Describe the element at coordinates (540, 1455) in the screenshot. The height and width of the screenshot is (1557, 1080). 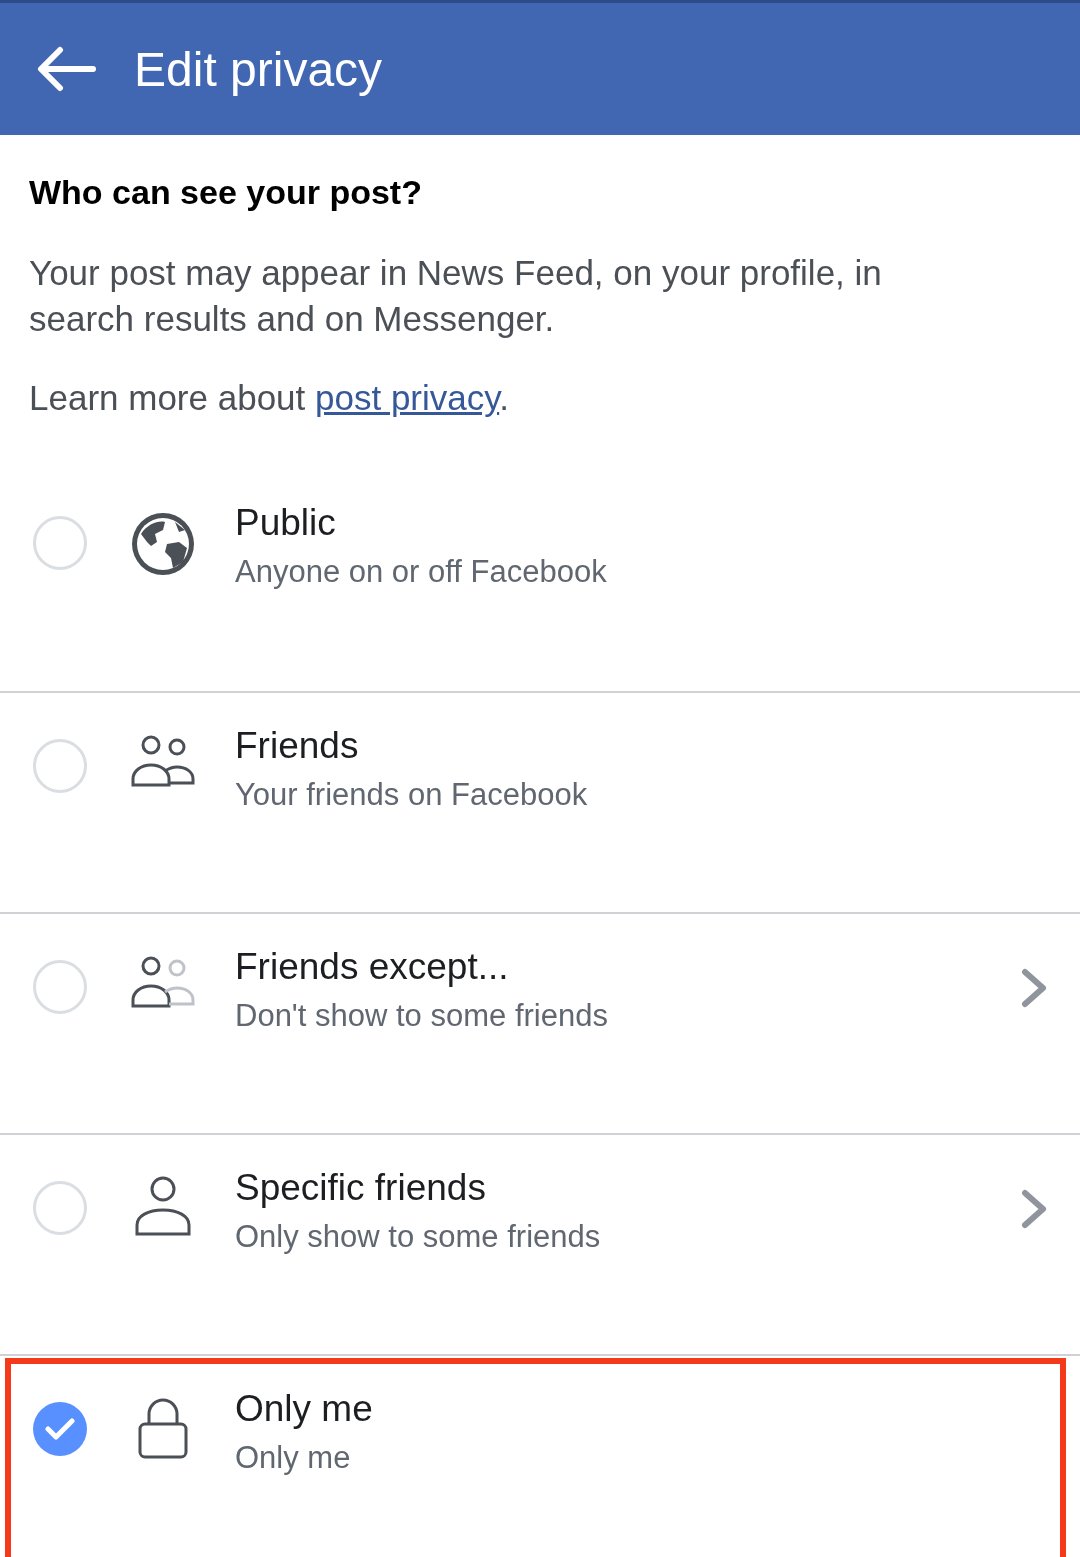
I see `option-row: Only me Only me` at that location.